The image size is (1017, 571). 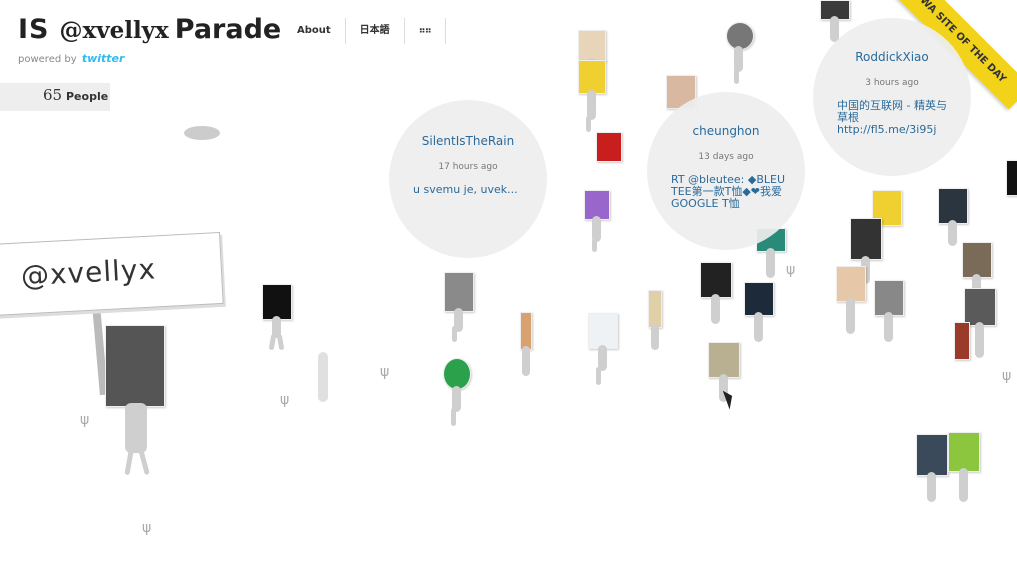 I want to click on page-title: IS @xvellyx Parade, so click(x=149, y=29).